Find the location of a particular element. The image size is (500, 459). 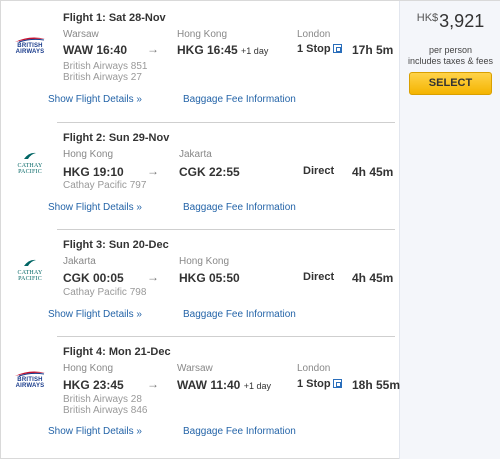

arrival-time: CGK 22:55 is located at coordinates (209, 172).